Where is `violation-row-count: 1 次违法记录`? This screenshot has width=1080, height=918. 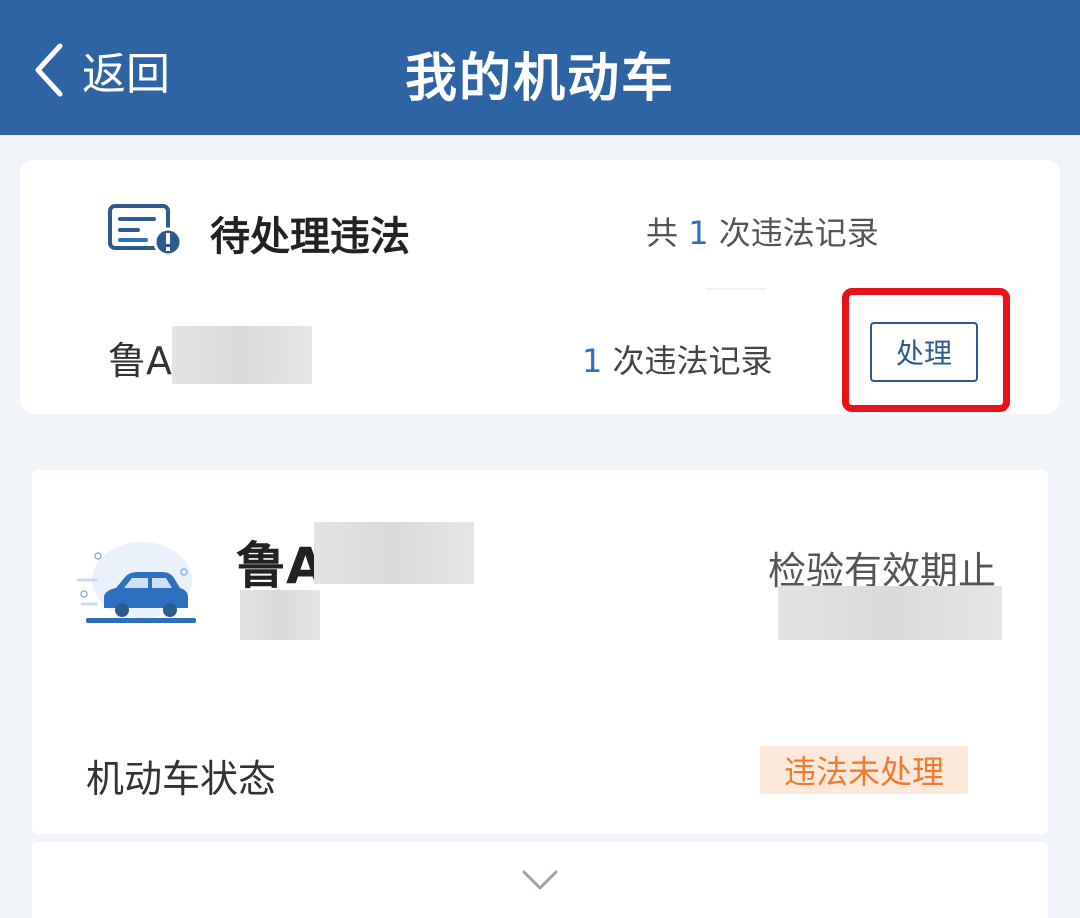 violation-row-count: 1 次违法记录 is located at coordinates (677, 359).